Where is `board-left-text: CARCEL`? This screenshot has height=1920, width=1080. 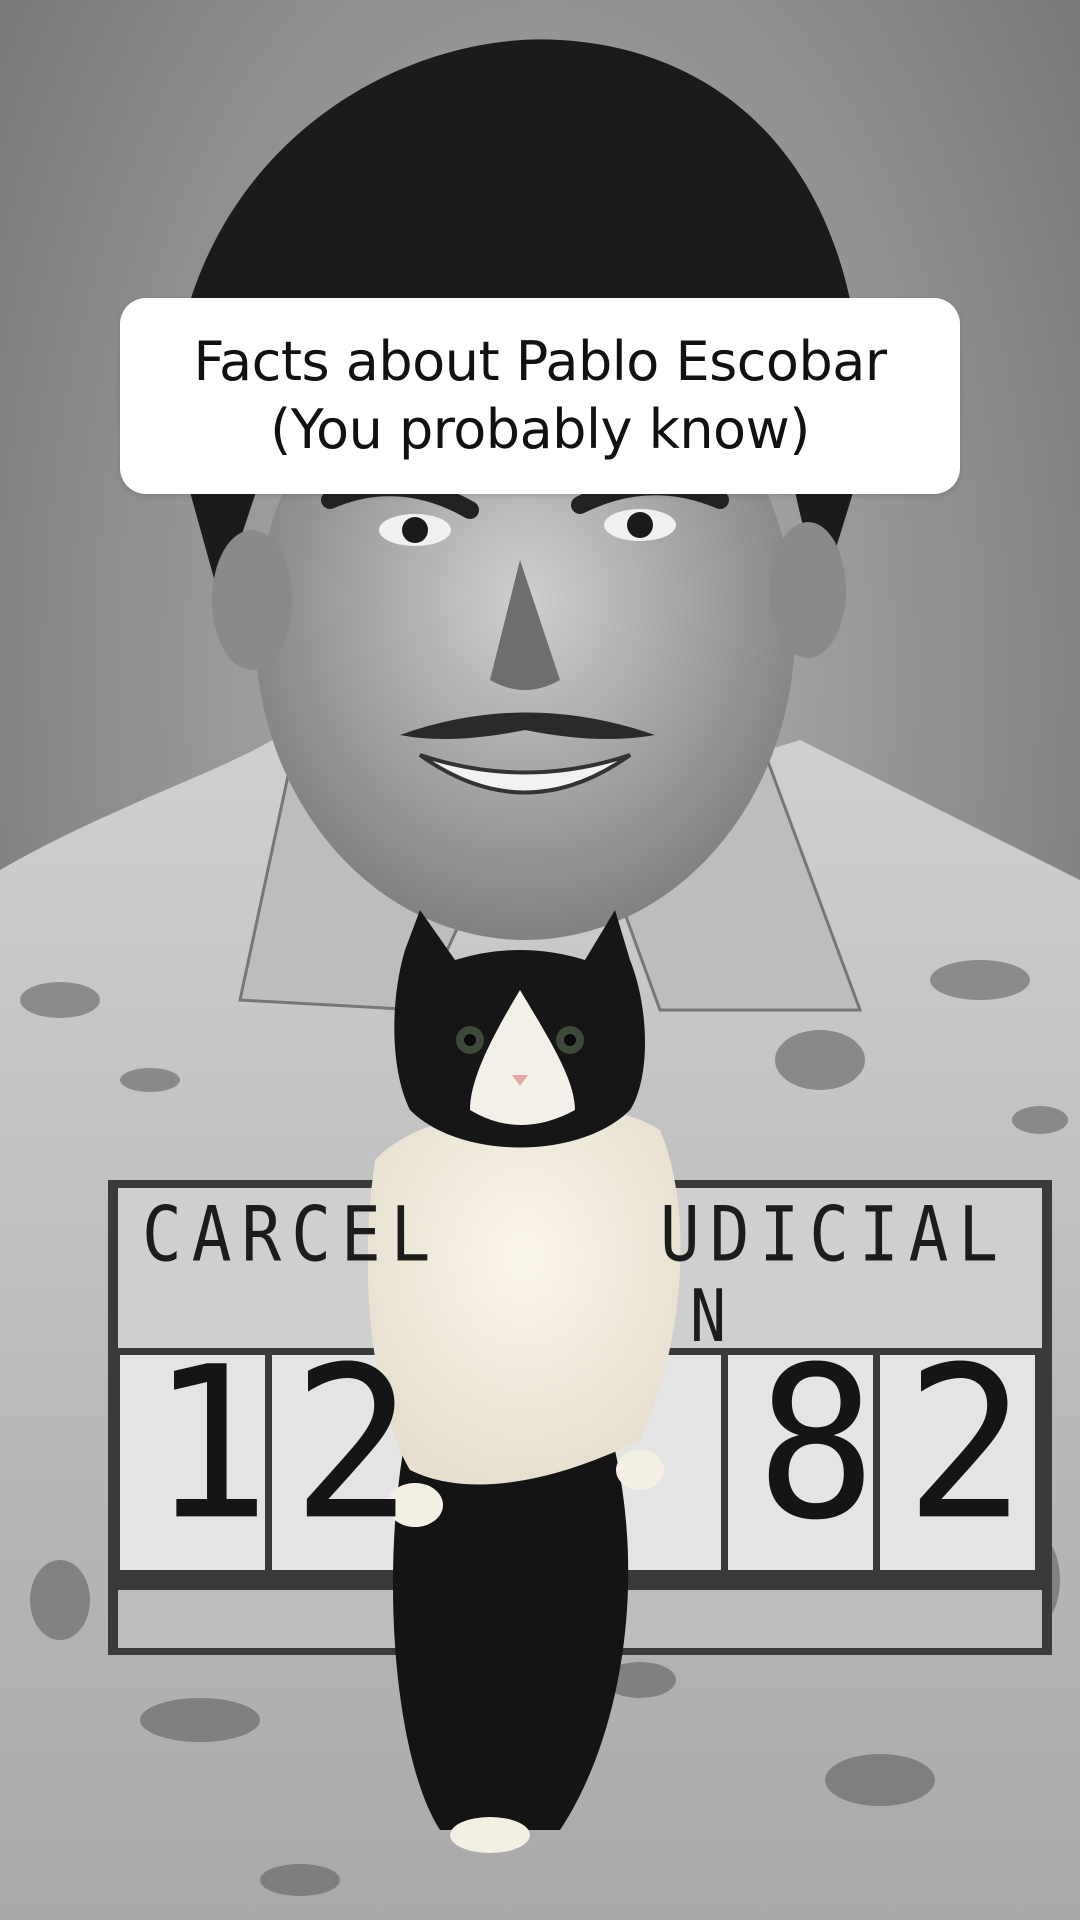
board-left-text: CARCEL is located at coordinates (291, 1234).